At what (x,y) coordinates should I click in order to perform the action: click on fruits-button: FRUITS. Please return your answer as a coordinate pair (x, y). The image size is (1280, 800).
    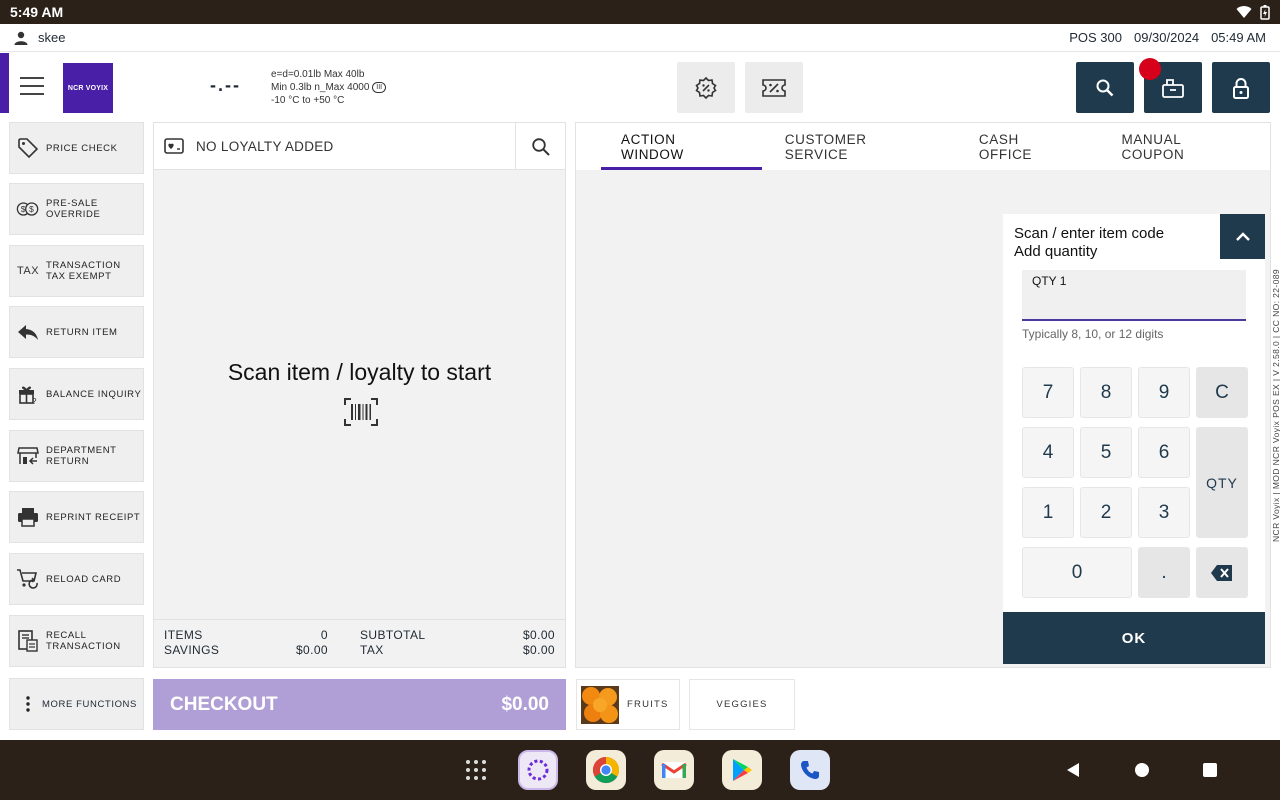
    Looking at the image, I should click on (628, 704).